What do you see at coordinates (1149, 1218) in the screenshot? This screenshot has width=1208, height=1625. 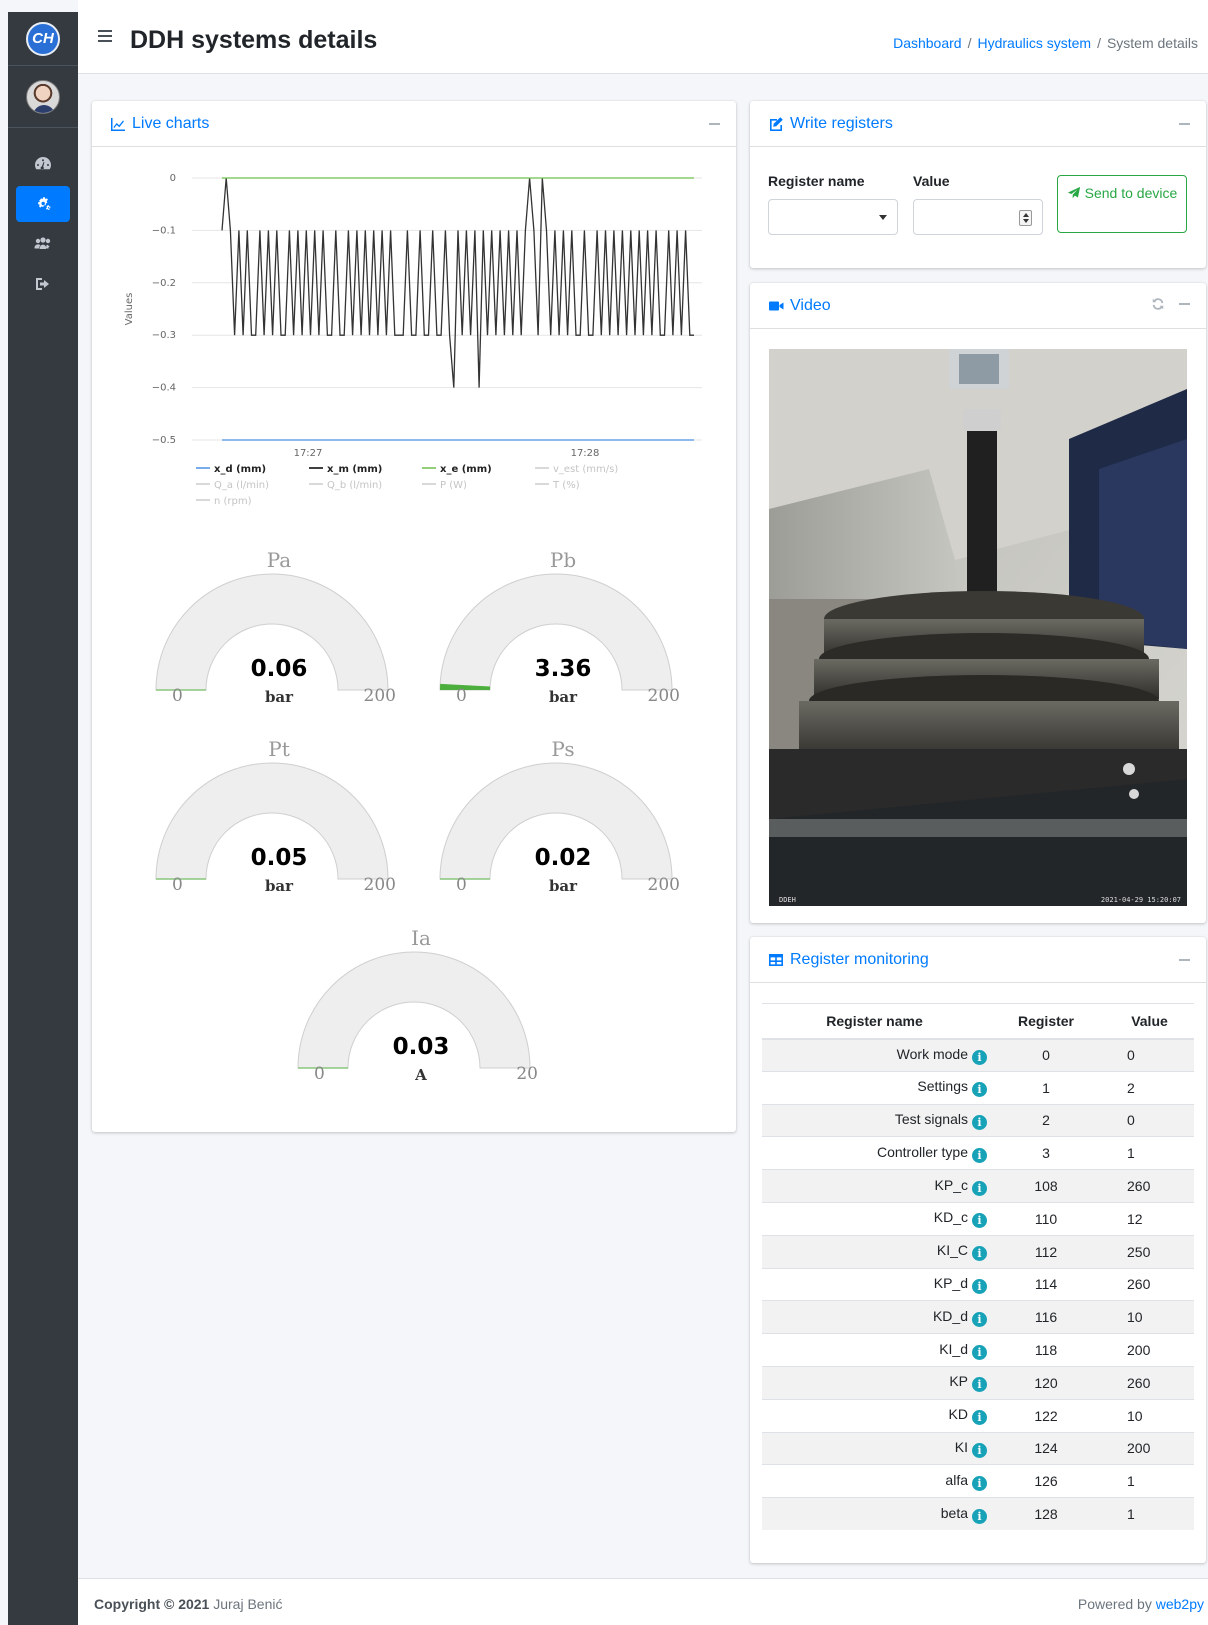 I see `register-value-cell: 12` at bounding box center [1149, 1218].